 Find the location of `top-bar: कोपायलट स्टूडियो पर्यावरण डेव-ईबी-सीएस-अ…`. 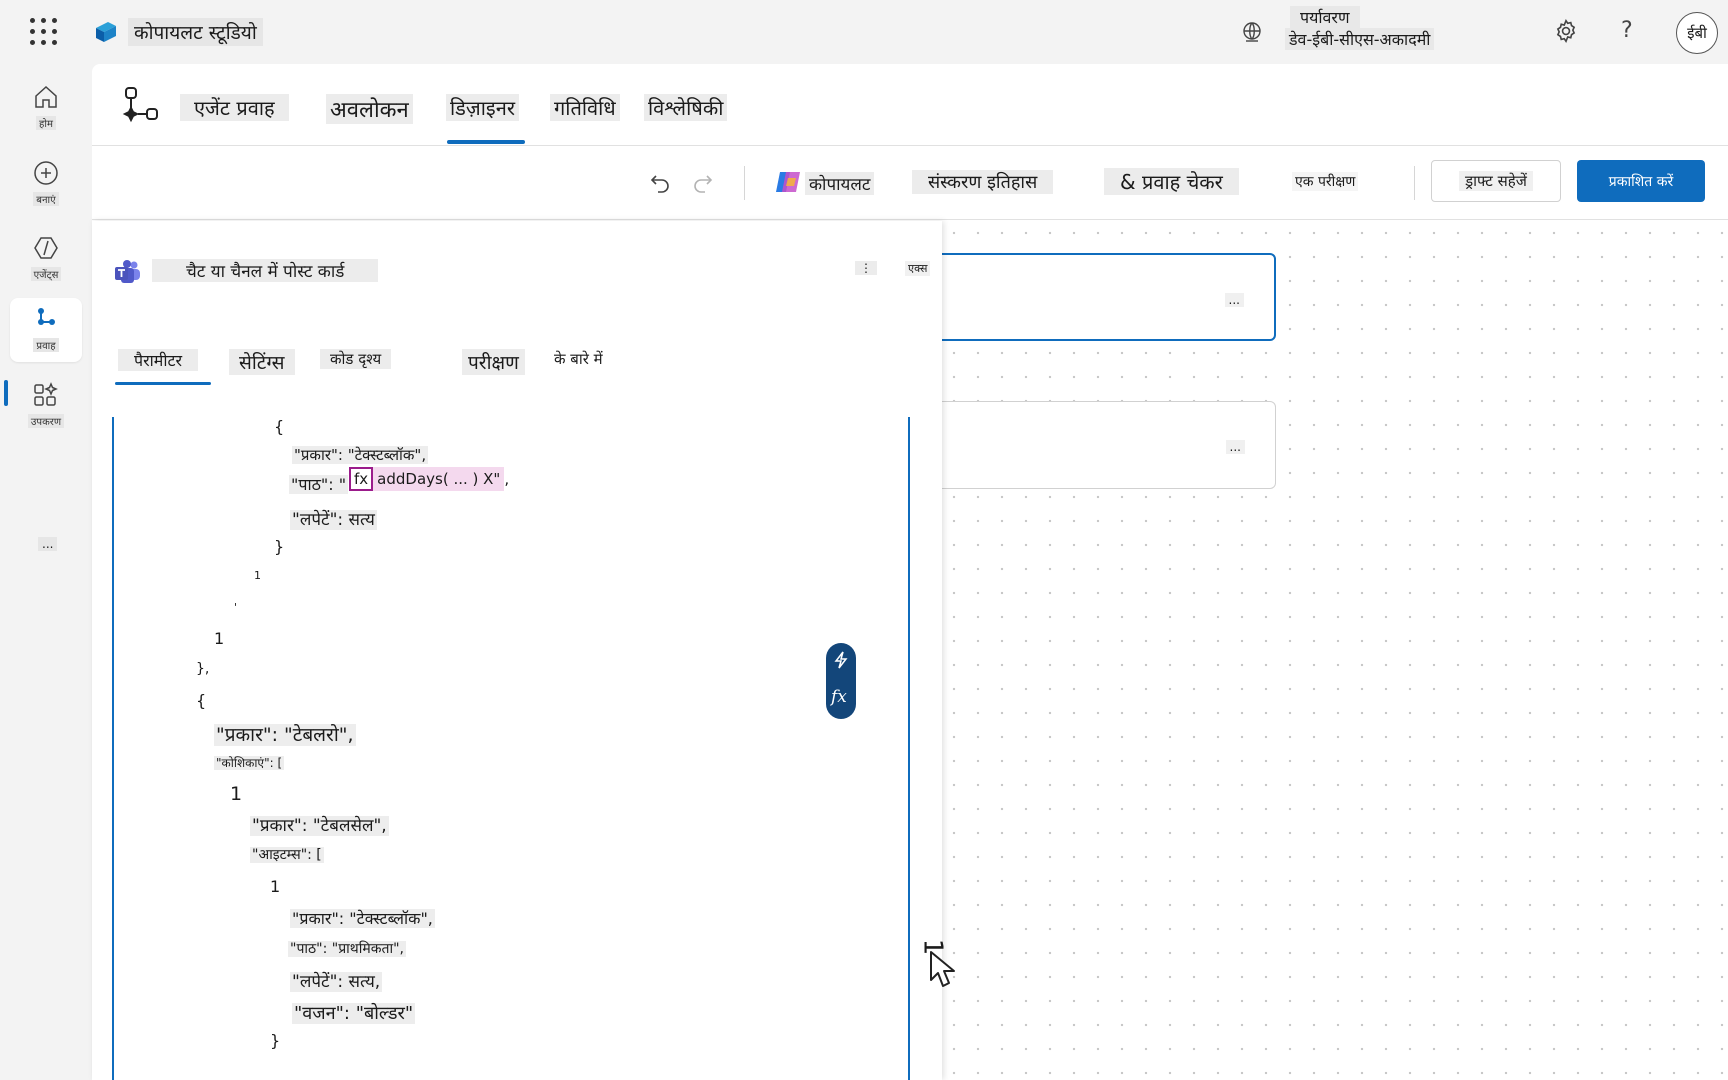

top-bar: कोपायलट स्टूडियो पर्यावरण डेव-ईबी-सीएस-अ… is located at coordinates (864, 32).